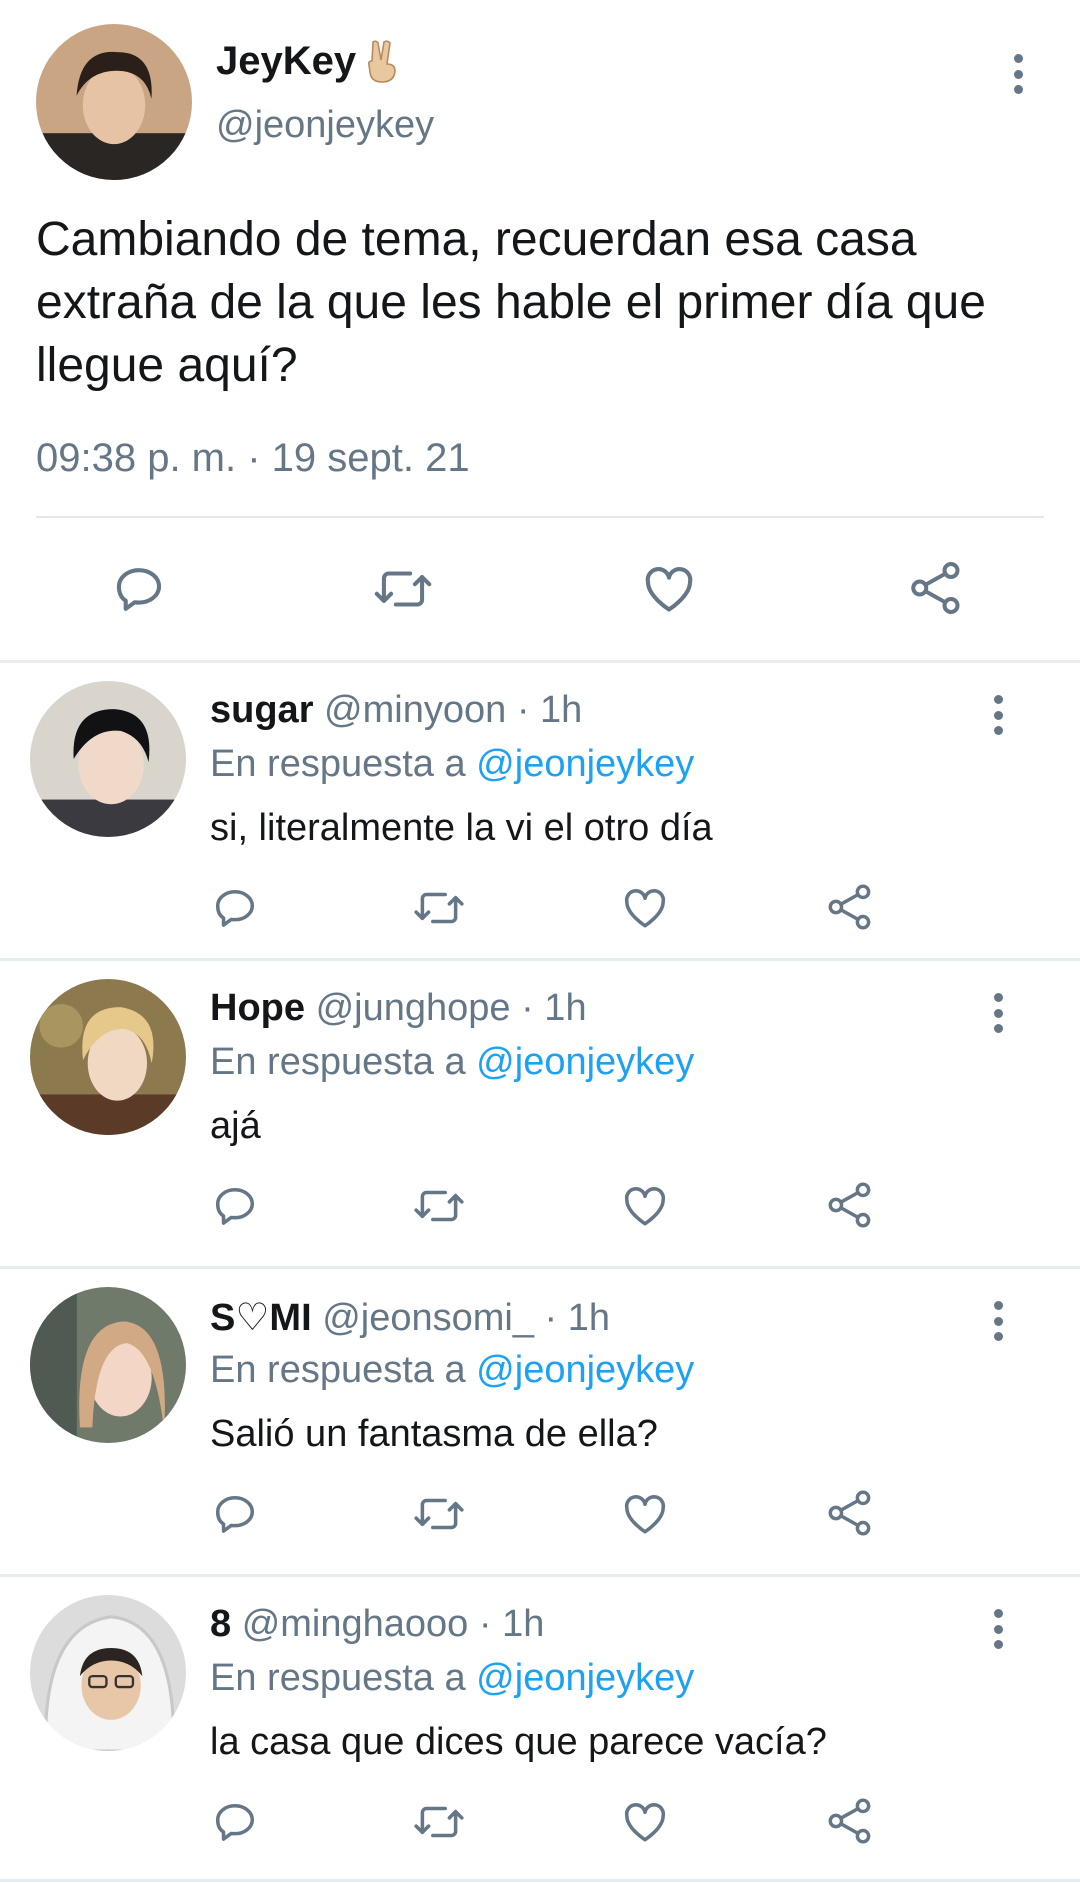 The image size is (1080, 1884). I want to click on handle: @jeonsomi_, so click(428, 1318).